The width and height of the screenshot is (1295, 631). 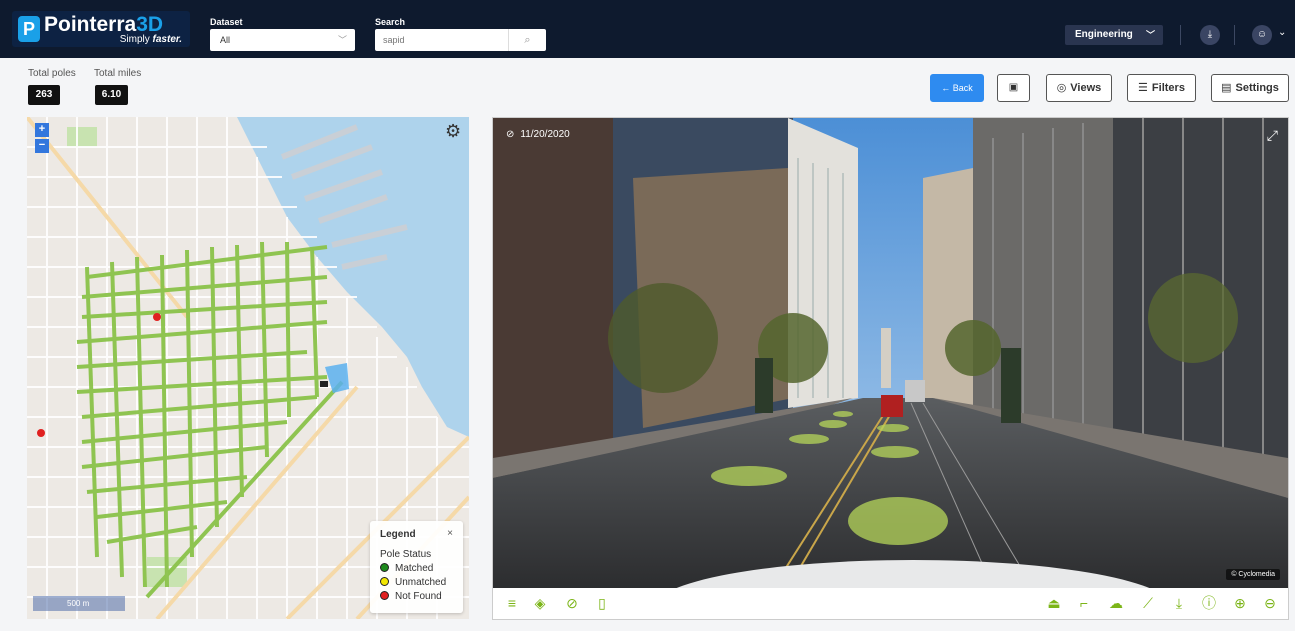 I want to click on views-label: Views, so click(x=1086, y=88).